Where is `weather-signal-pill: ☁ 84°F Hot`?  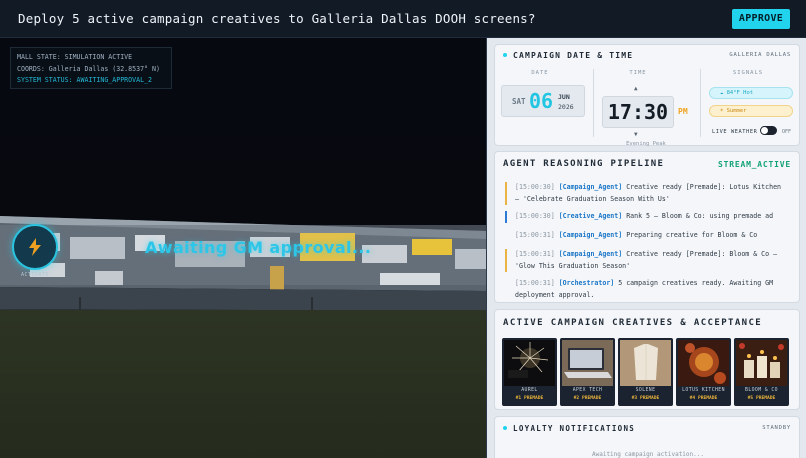 weather-signal-pill: ☁ 84°F Hot is located at coordinates (751, 93).